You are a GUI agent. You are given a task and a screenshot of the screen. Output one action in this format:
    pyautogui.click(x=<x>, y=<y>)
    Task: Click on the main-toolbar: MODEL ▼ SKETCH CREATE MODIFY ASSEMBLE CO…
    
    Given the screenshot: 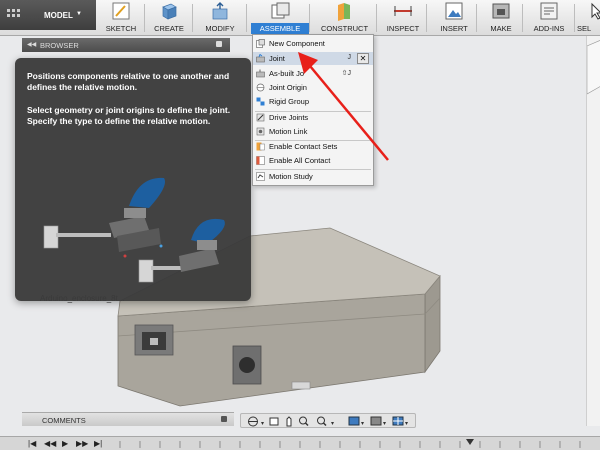 What is the action you would take?
    pyautogui.click(x=300, y=18)
    